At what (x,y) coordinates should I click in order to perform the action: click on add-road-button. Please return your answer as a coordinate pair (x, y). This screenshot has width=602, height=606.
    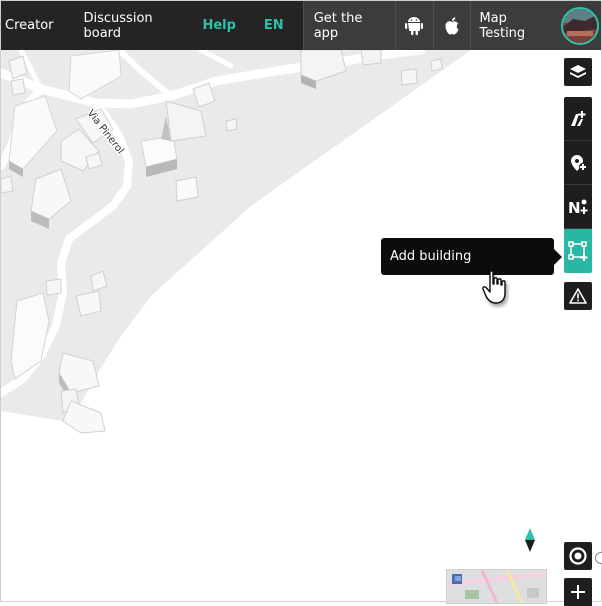
    Looking at the image, I should click on (578, 119).